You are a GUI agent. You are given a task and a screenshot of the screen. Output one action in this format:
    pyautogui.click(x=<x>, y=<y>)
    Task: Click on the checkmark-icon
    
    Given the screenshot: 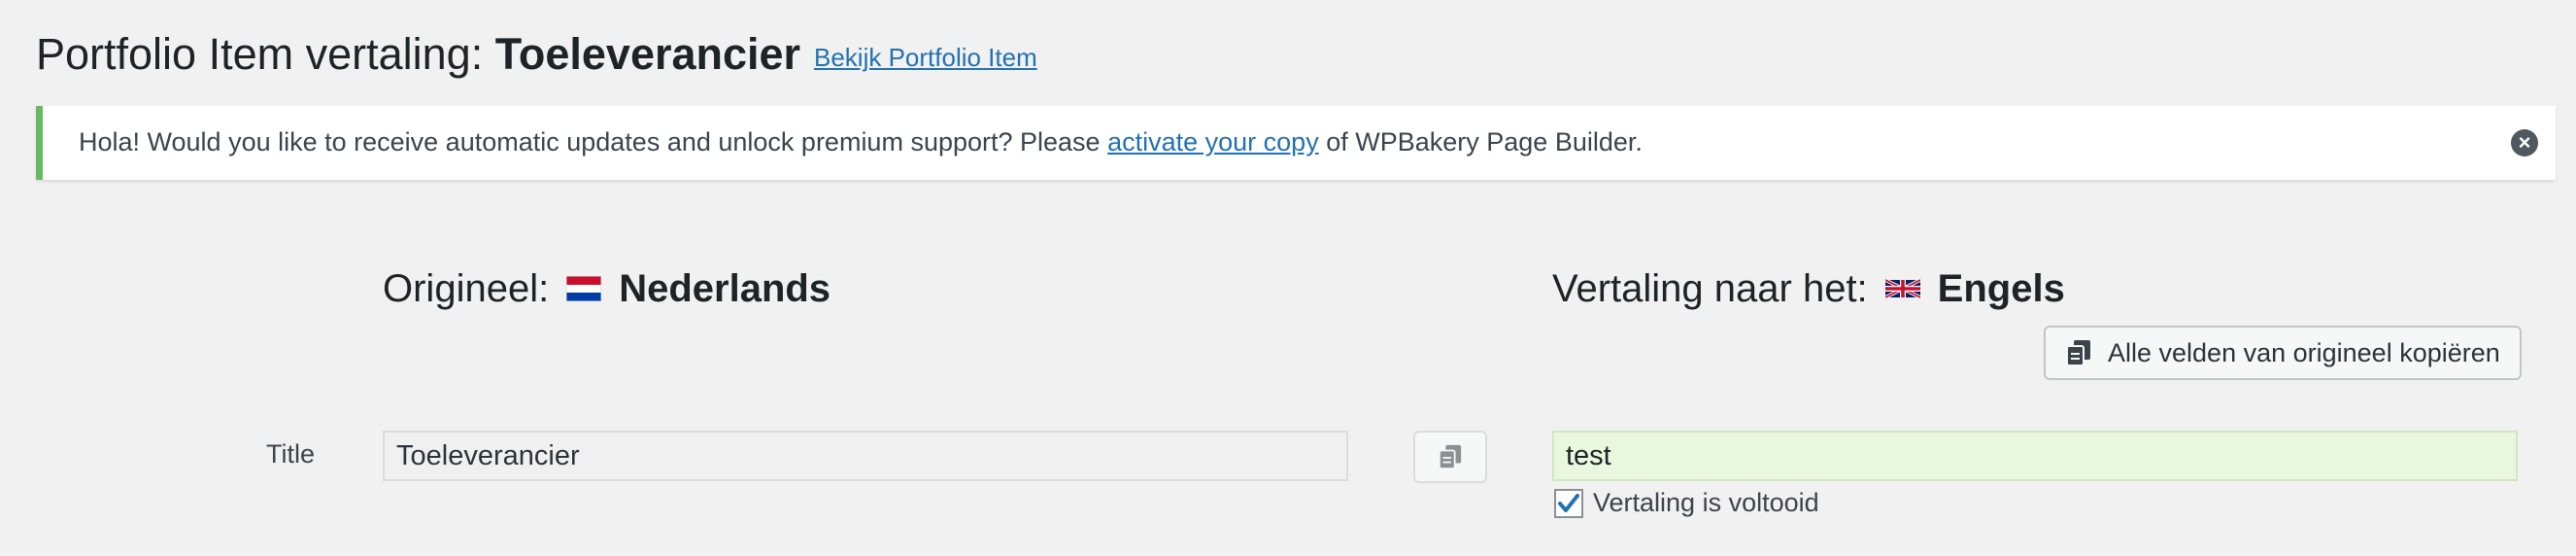 What is the action you would take?
    pyautogui.click(x=1568, y=502)
    